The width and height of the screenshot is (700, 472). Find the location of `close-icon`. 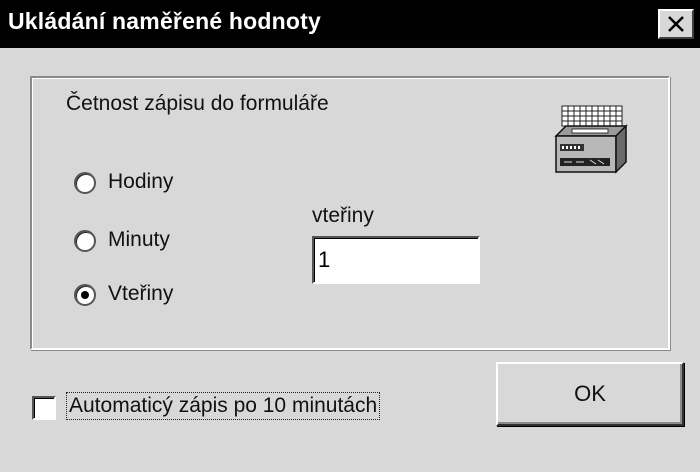

close-icon is located at coordinates (676, 24).